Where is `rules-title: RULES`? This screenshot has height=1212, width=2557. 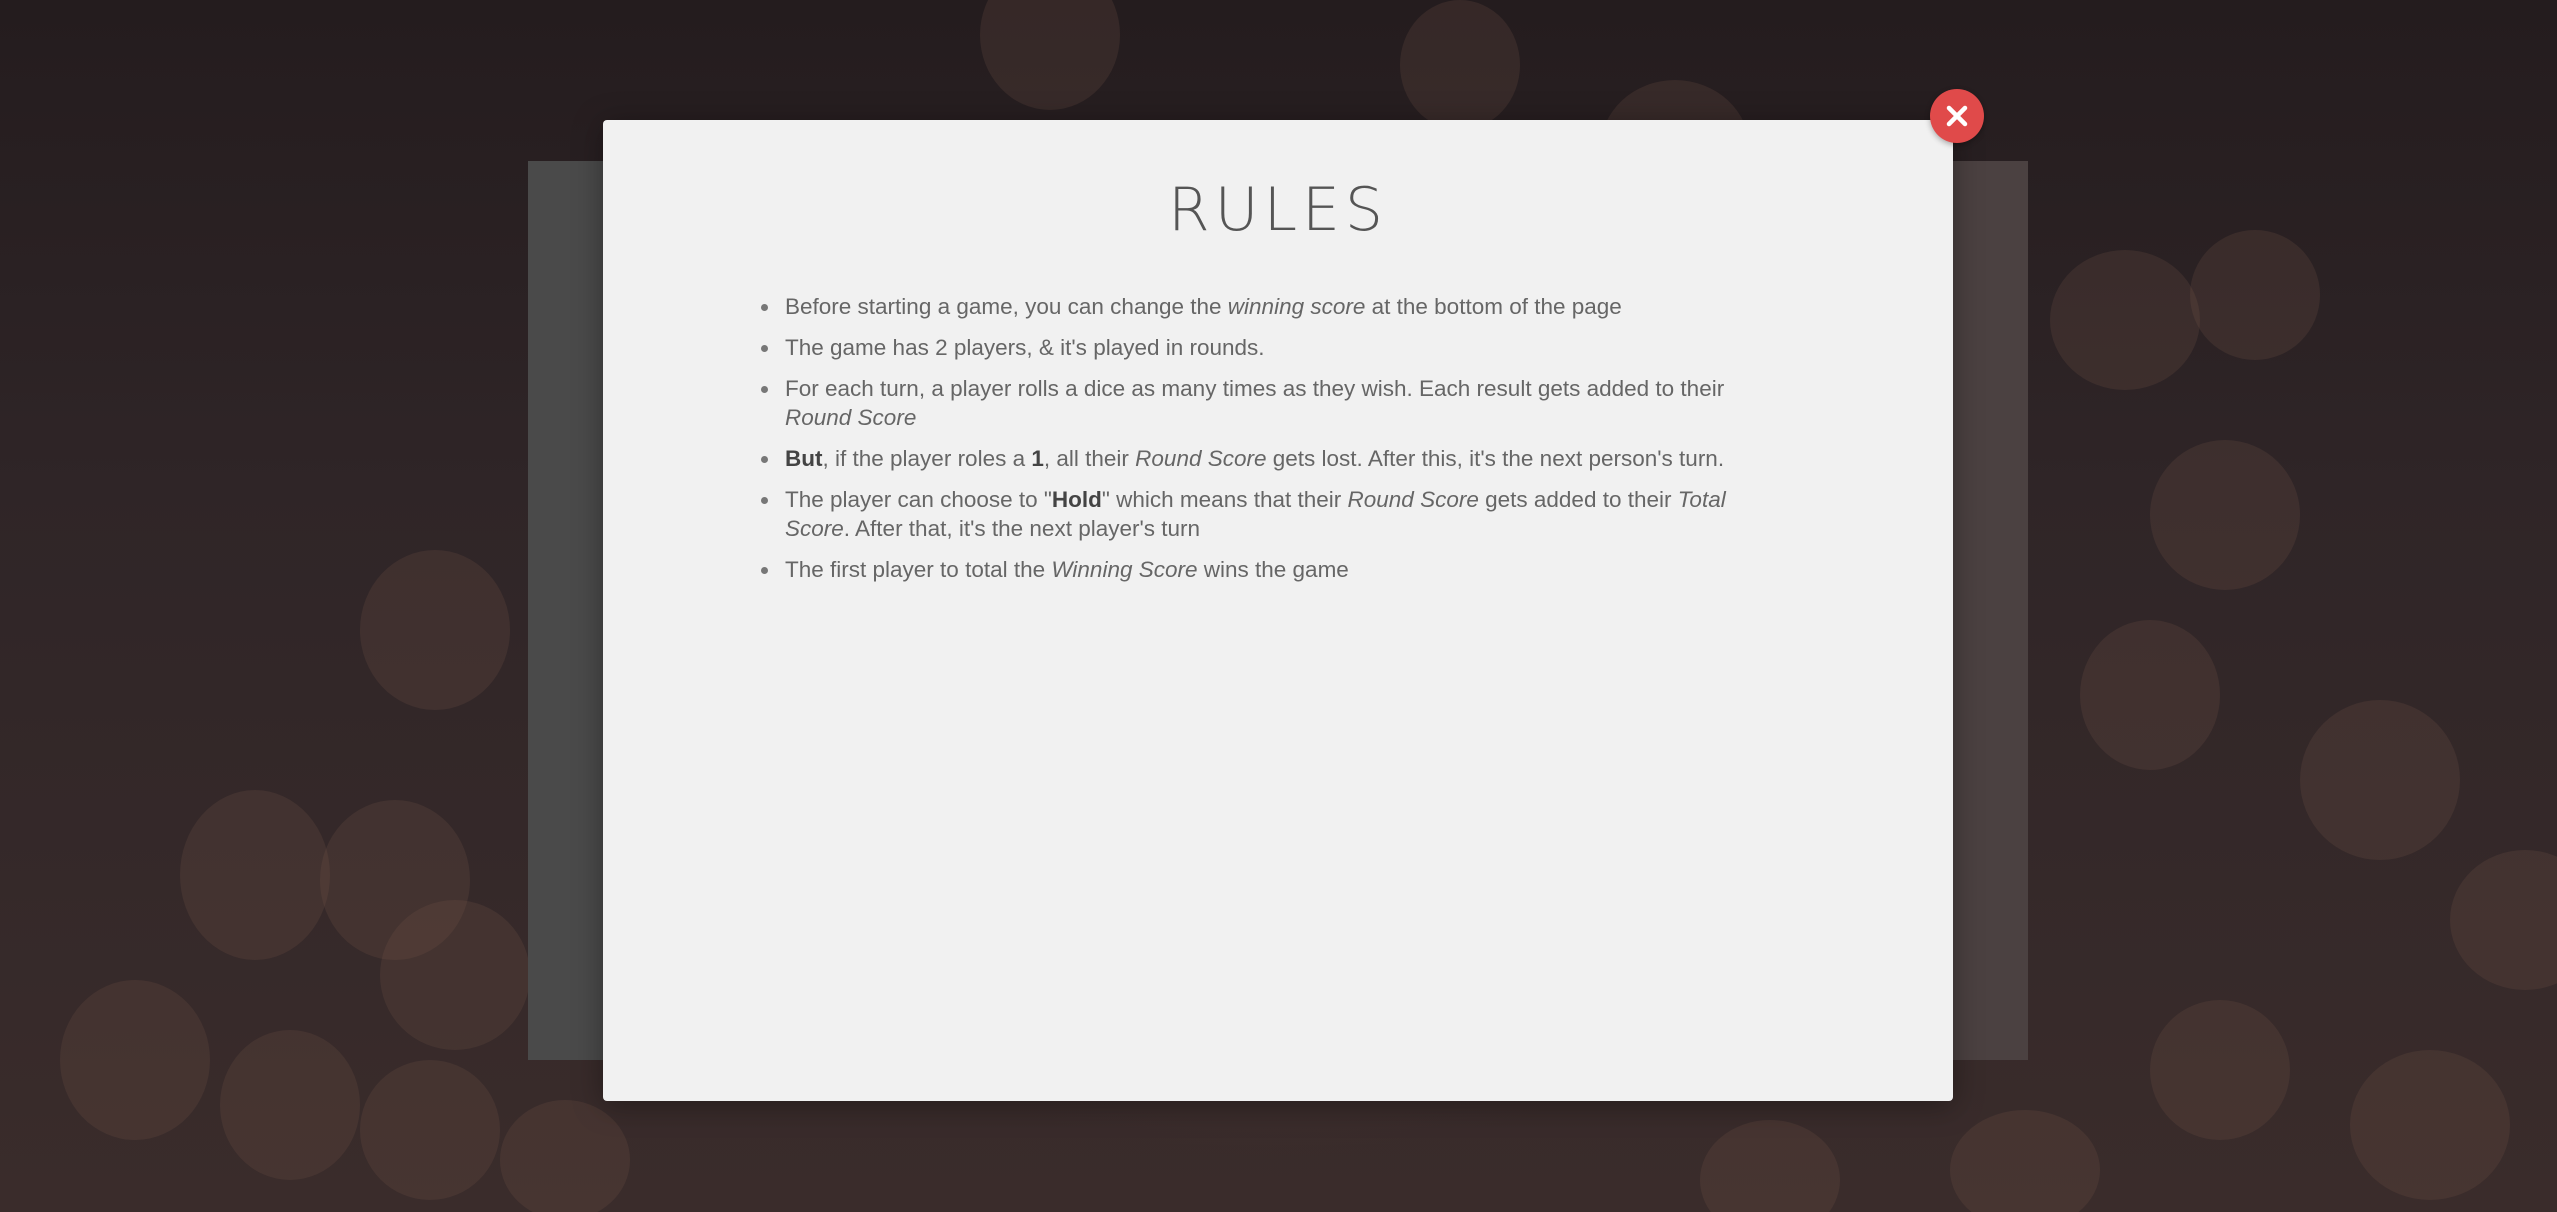
rules-title: RULES is located at coordinates (1278, 210).